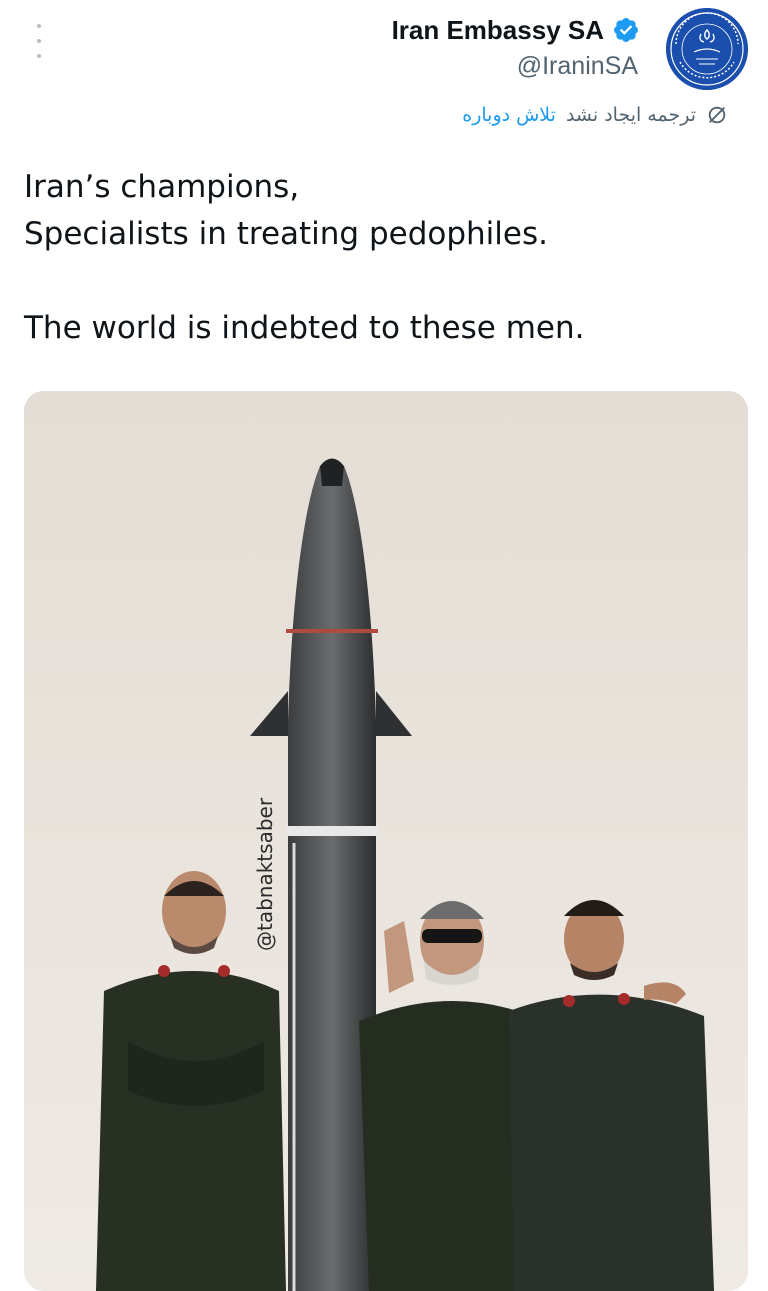 The width and height of the screenshot is (768, 1291). What do you see at coordinates (39, 41) in the screenshot?
I see `more-options-button` at bounding box center [39, 41].